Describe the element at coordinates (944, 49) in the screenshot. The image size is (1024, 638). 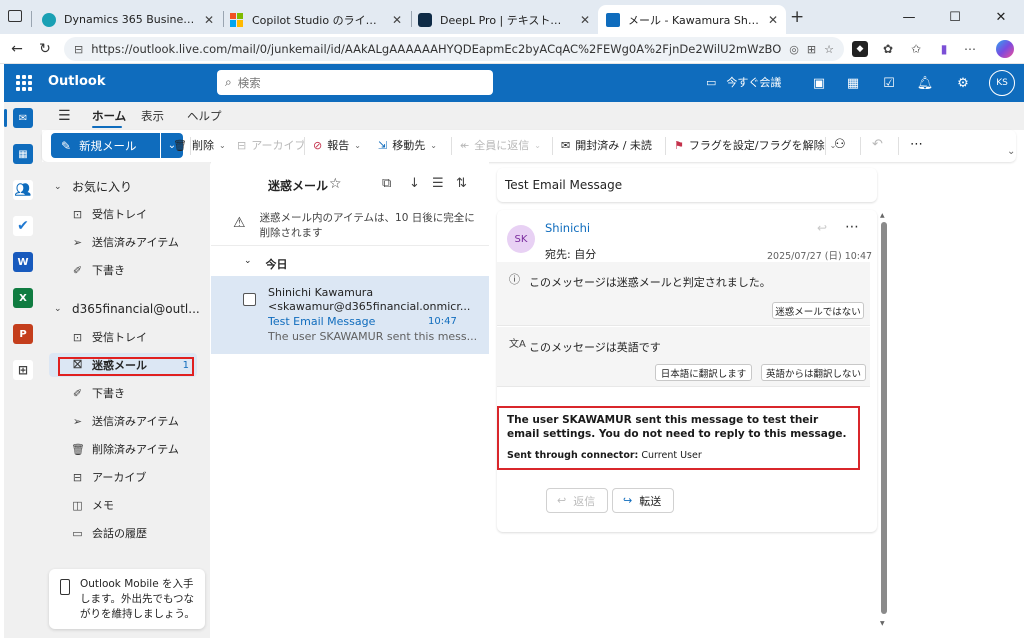
I see `profile-extension-icon: ▮` at that location.